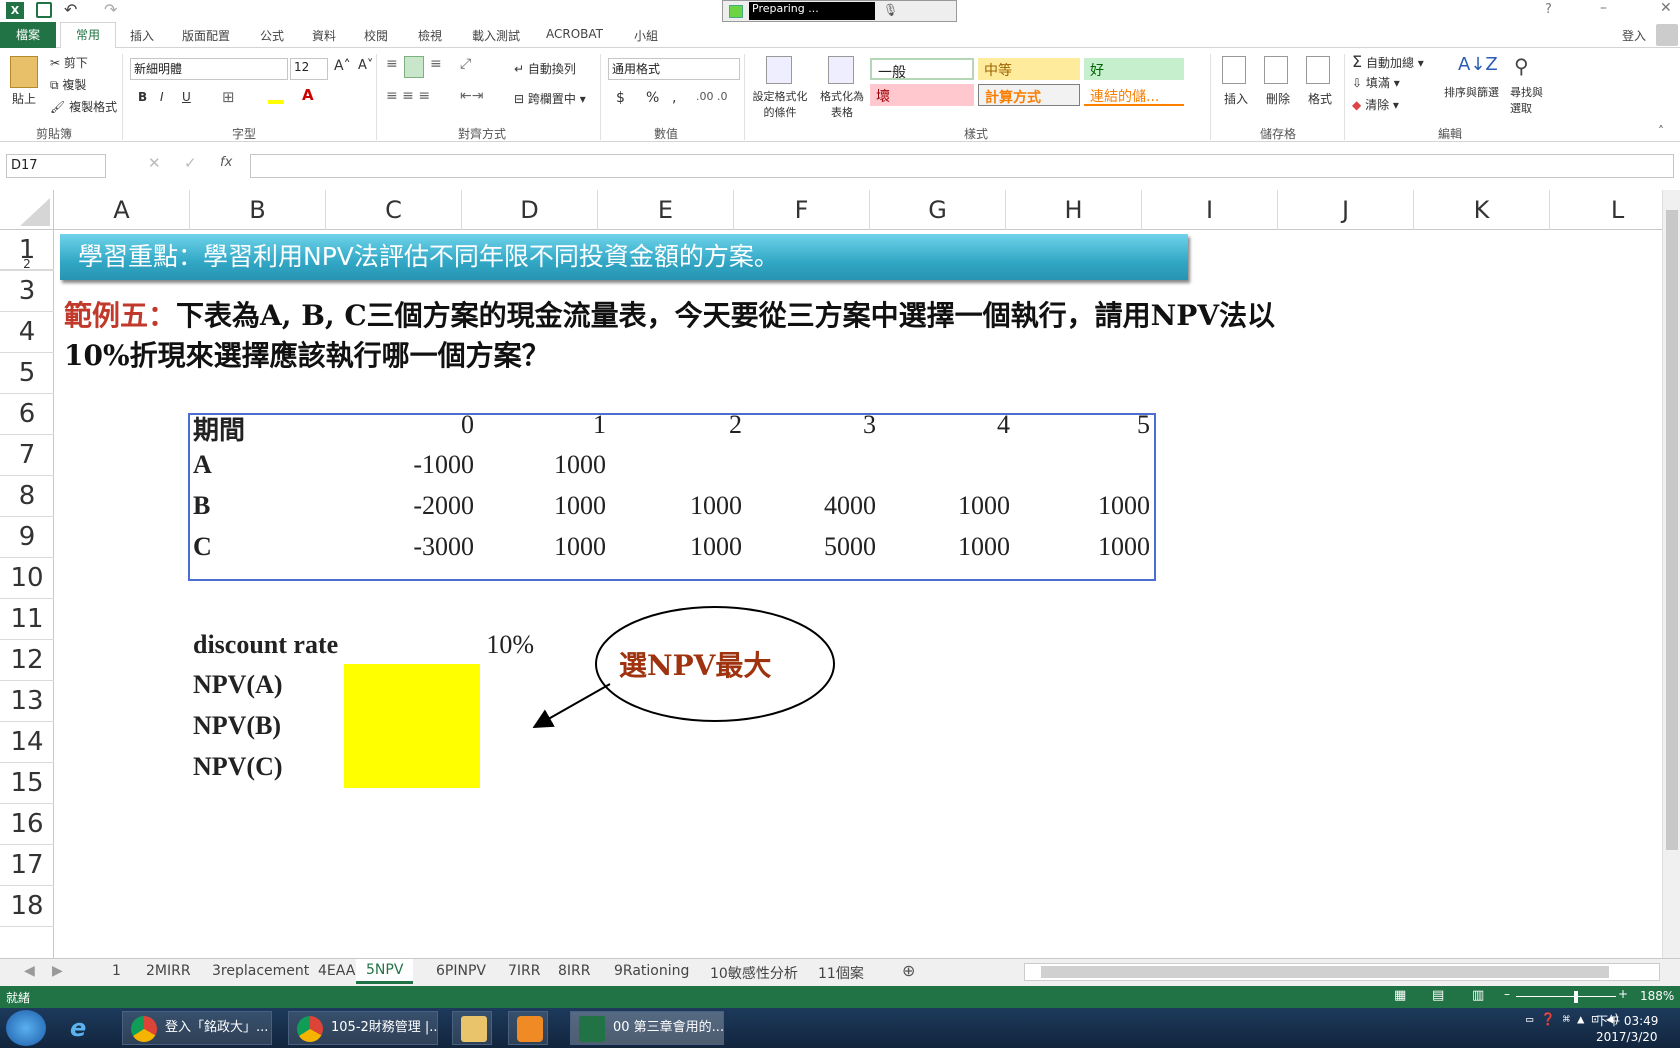  What do you see at coordinates (27, 537) in the screenshot?
I see `row-header: 9` at bounding box center [27, 537].